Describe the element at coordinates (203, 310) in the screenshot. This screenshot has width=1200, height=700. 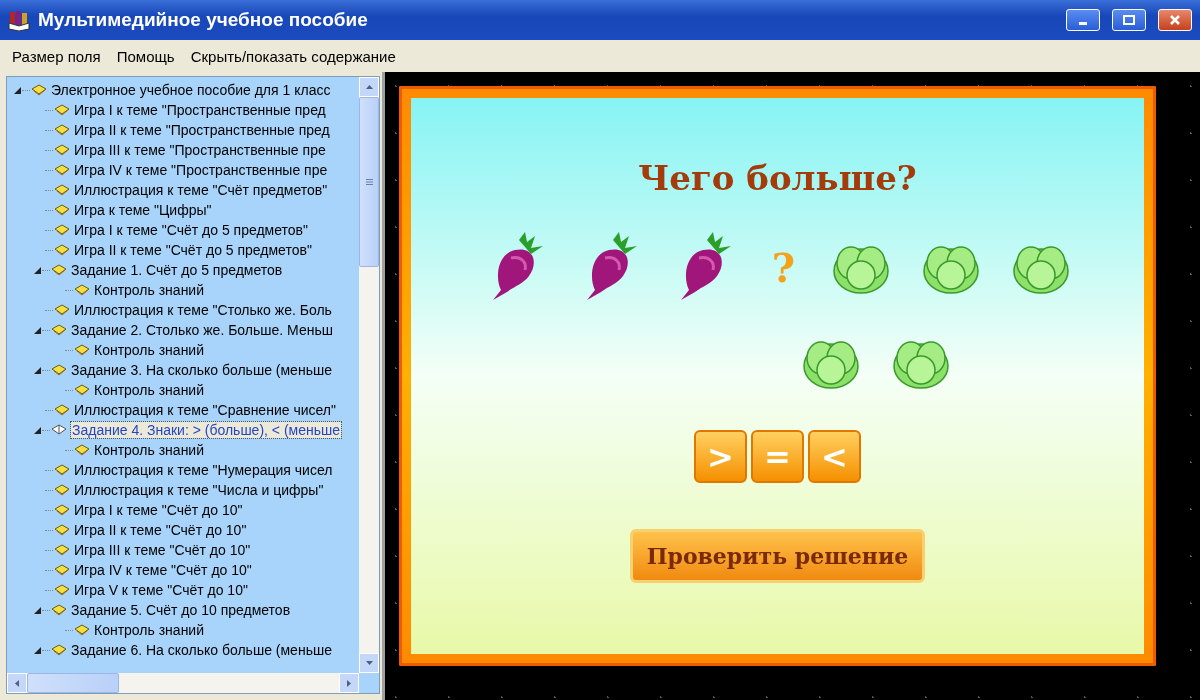
I see `tree-item: Иллюстрация к теме "Столько же. Боль` at that location.